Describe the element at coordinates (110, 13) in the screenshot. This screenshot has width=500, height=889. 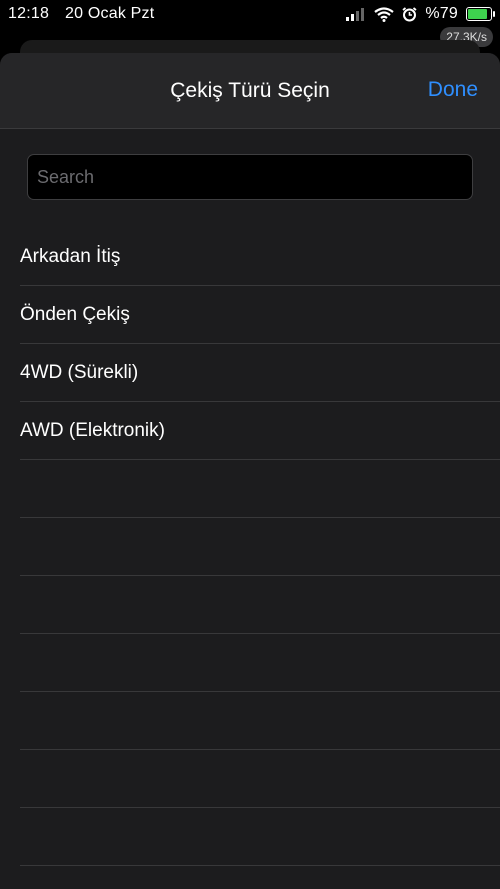
I see `status-date: 20 Ocak Pzt` at that location.